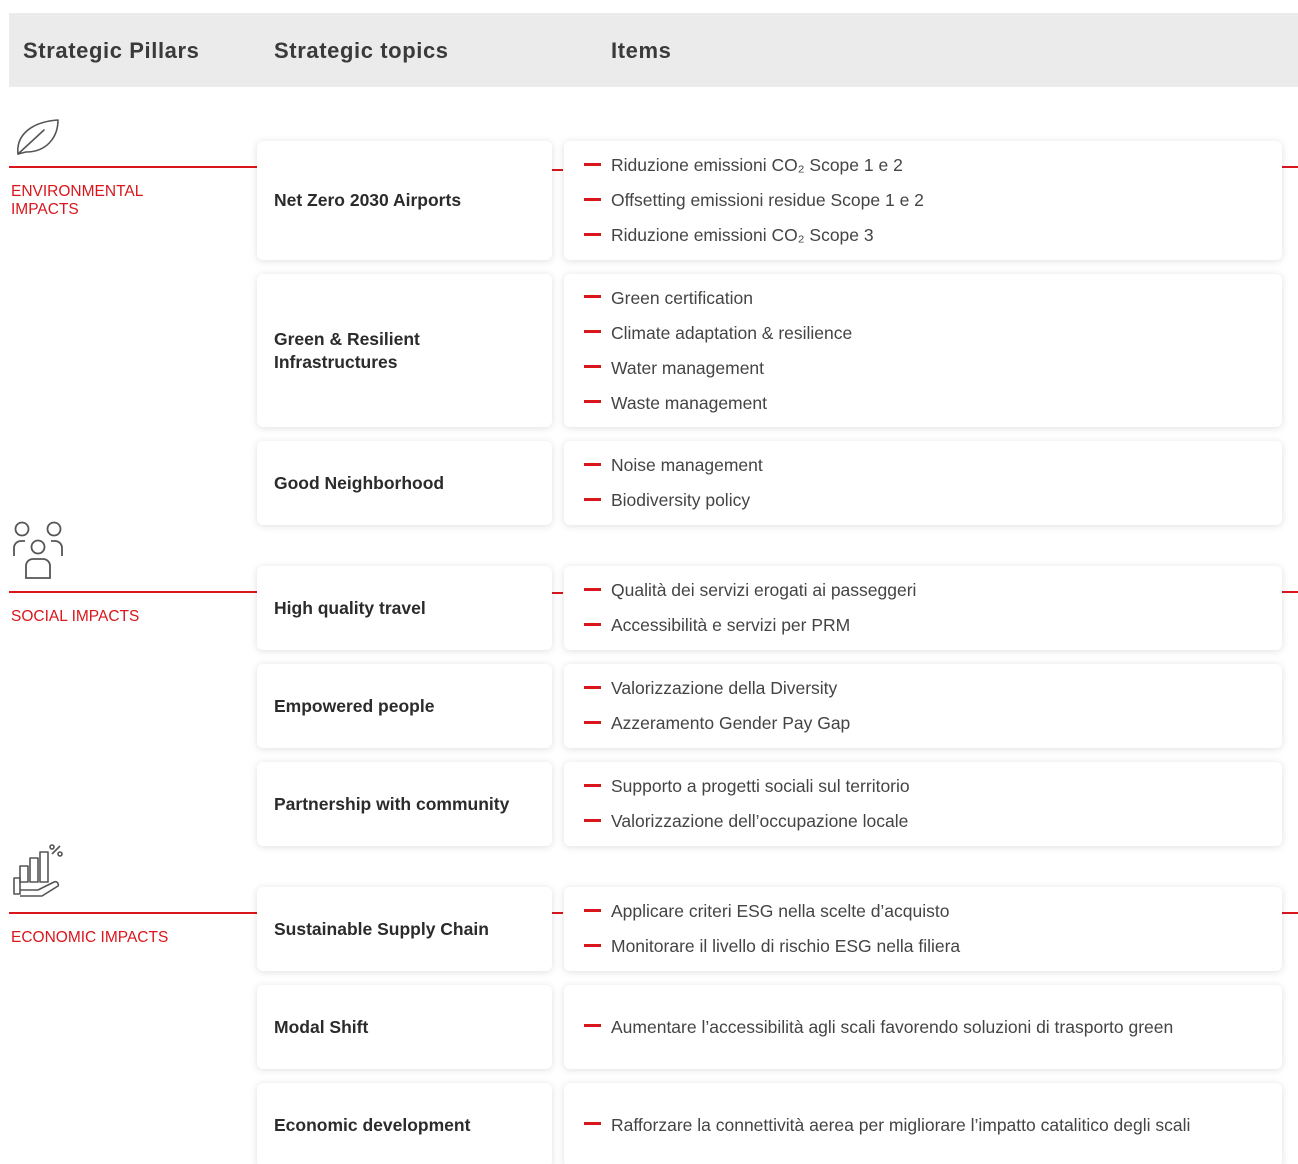  Describe the element at coordinates (38, 550) in the screenshot. I see `people-icon` at that location.